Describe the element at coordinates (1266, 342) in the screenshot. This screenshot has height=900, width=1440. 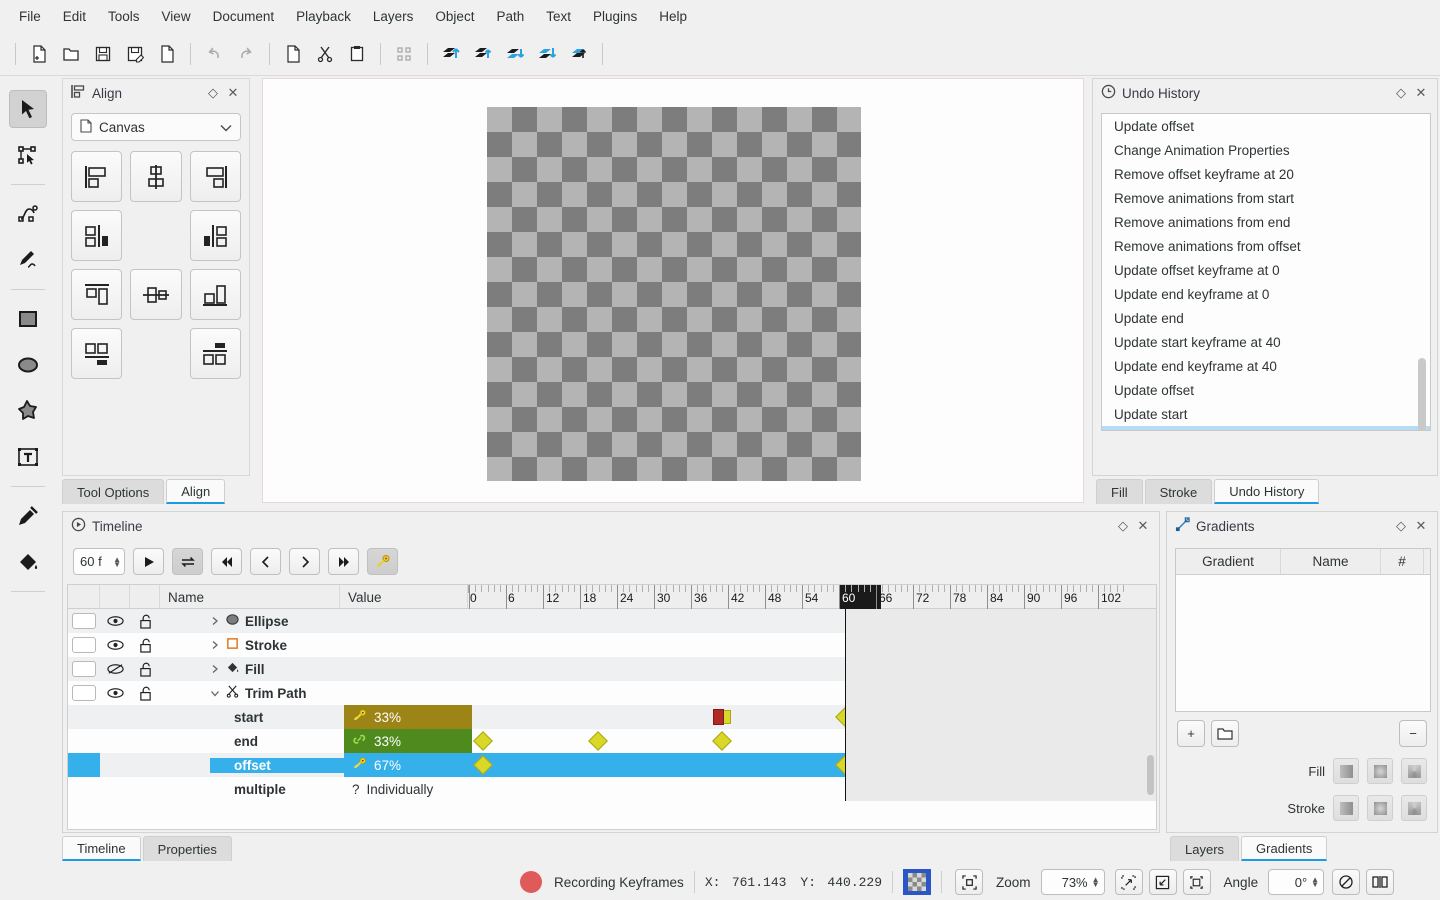
I see `undo-list-item: Update start keyframe at 40` at that location.